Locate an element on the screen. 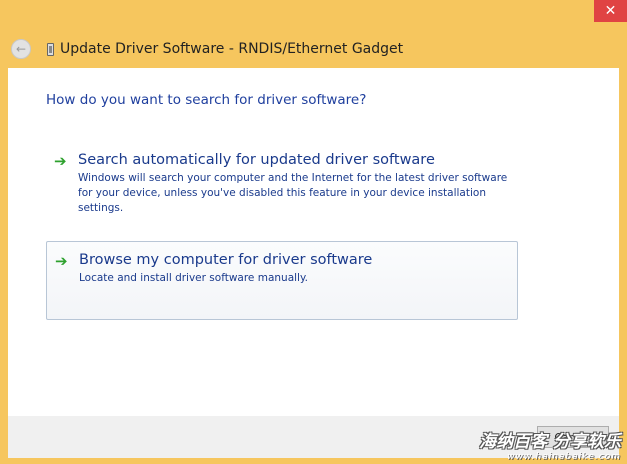 Image resolution: width=627 pixels, height=464 pixels. option-title: Browse my computer for driver software is located at coordinates (226, 260).